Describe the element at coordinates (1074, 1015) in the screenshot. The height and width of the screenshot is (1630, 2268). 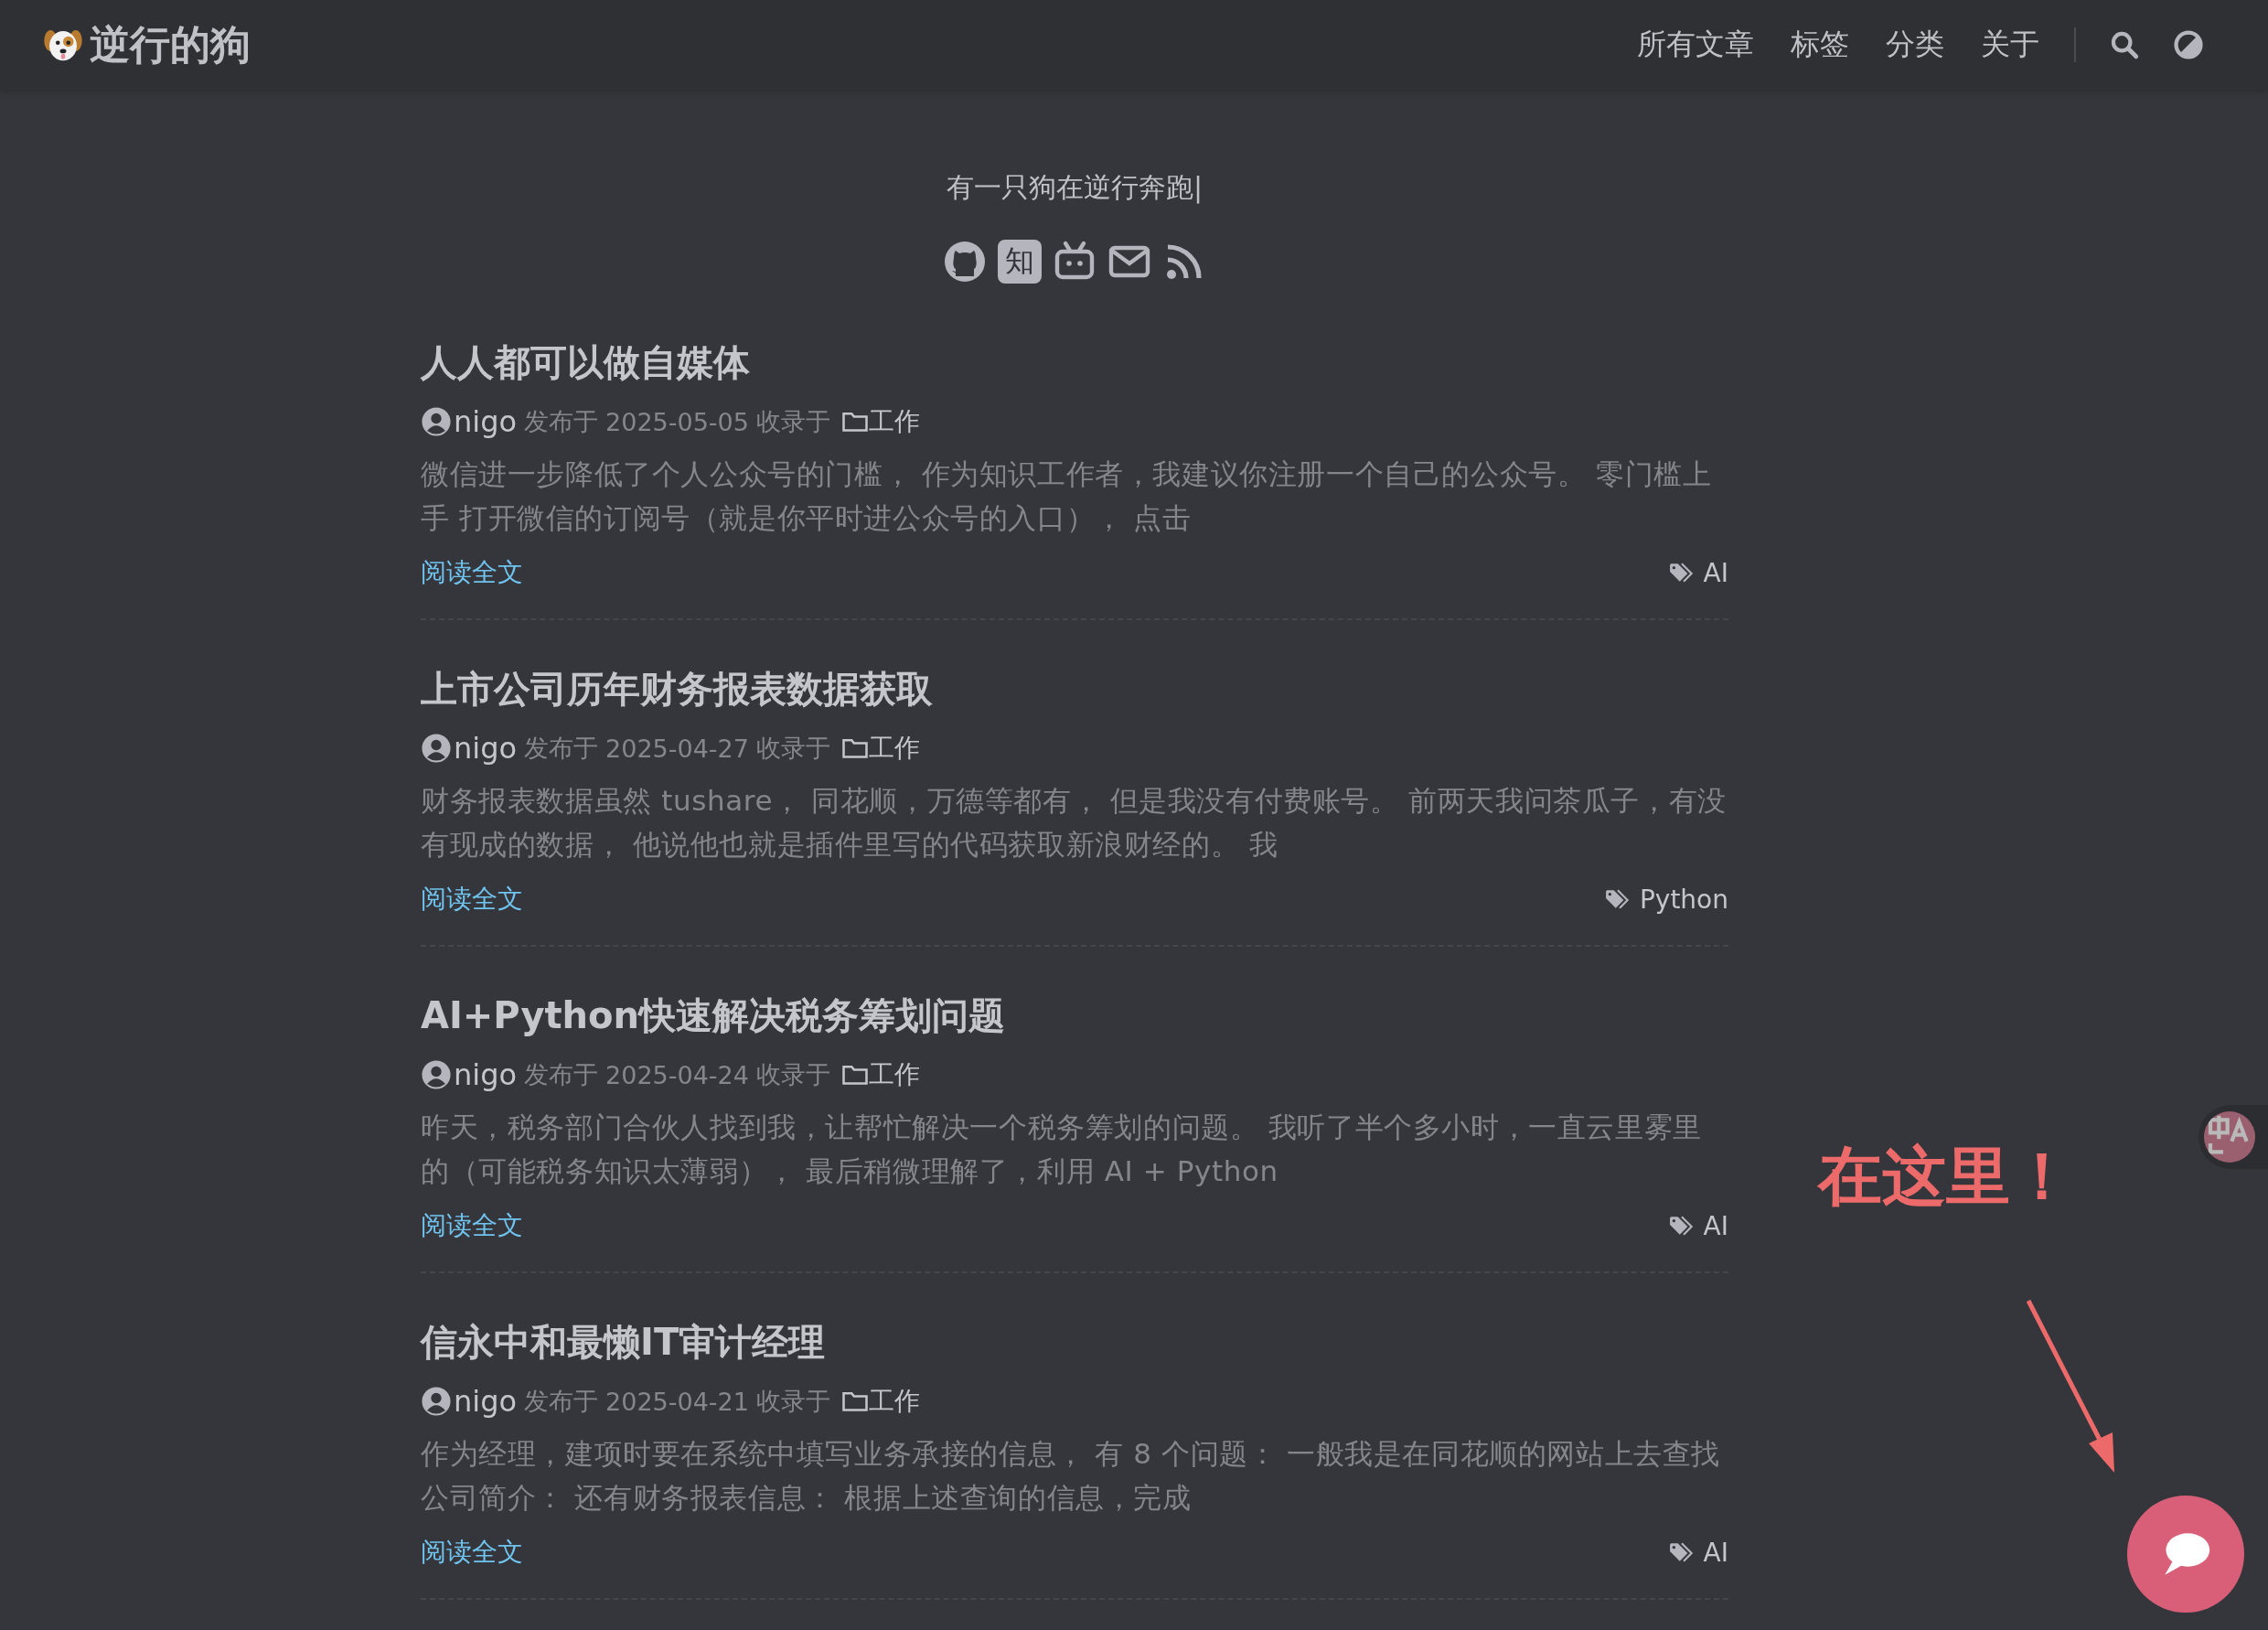
I see `post-title-link: AI+Python快速解决税务筹划问题` at that location.